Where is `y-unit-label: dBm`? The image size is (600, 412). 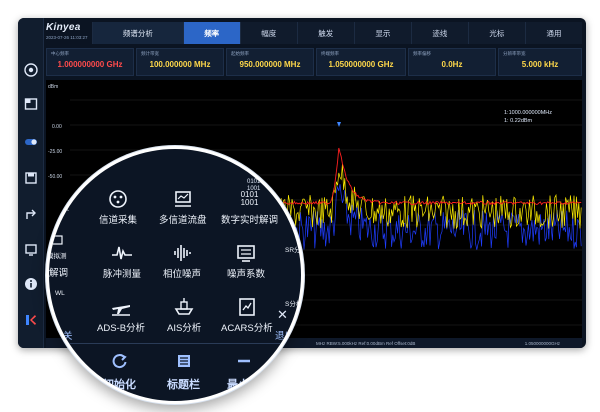 y-unit-label: dBm is located at coordinates (53, 87).